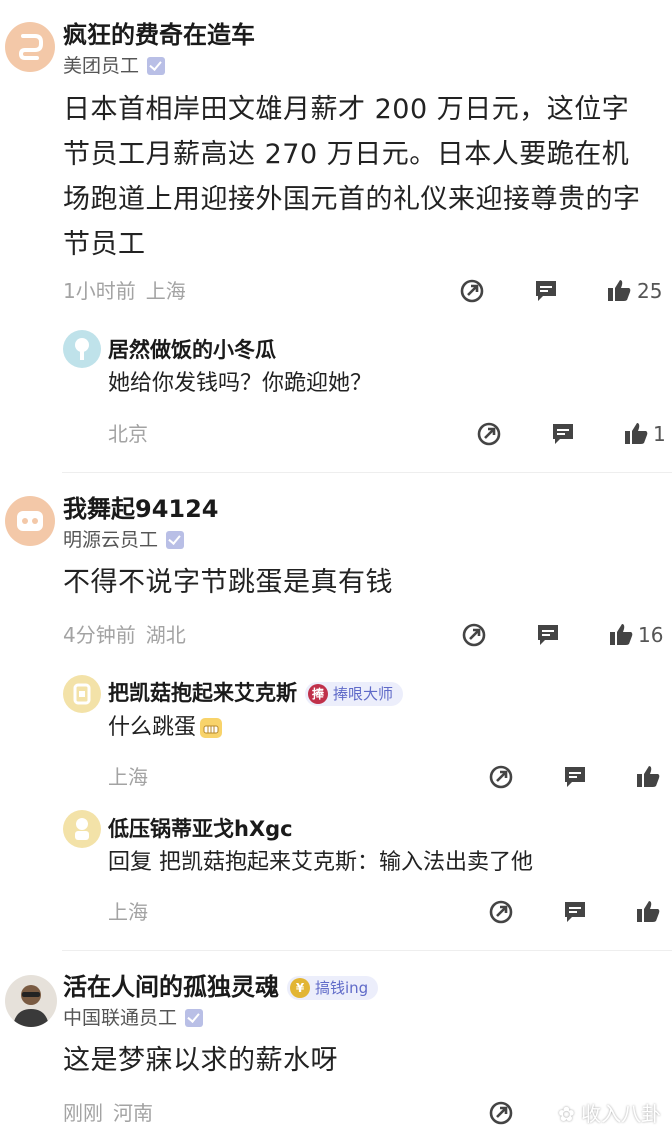 The image size is (672, 1141). I want to click on wechat-icon: ✿, so click(566, 1114).